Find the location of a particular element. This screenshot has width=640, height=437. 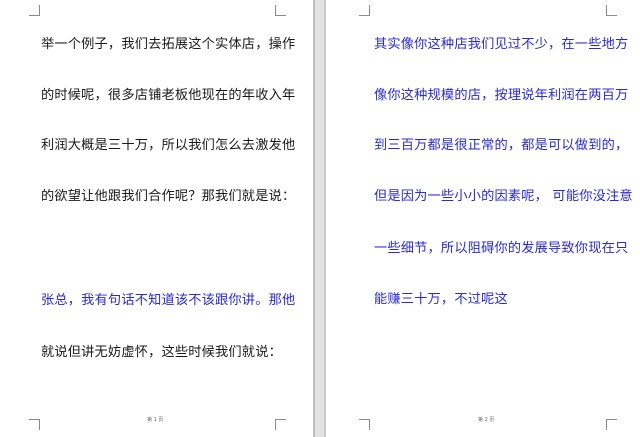

text-line: 的欲望让他跟我们合作呢？那我们就是说： is located at coordinates (168, 196).